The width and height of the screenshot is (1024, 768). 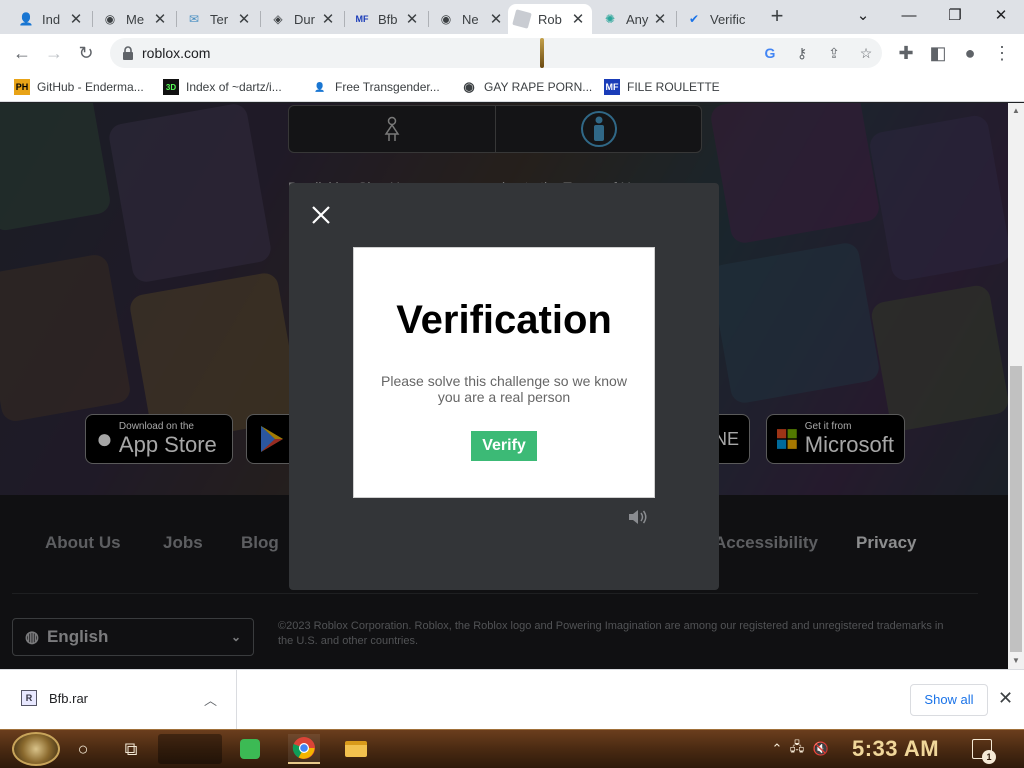 I want to click on show-all-button: Show all, so click(x=949, y=700).